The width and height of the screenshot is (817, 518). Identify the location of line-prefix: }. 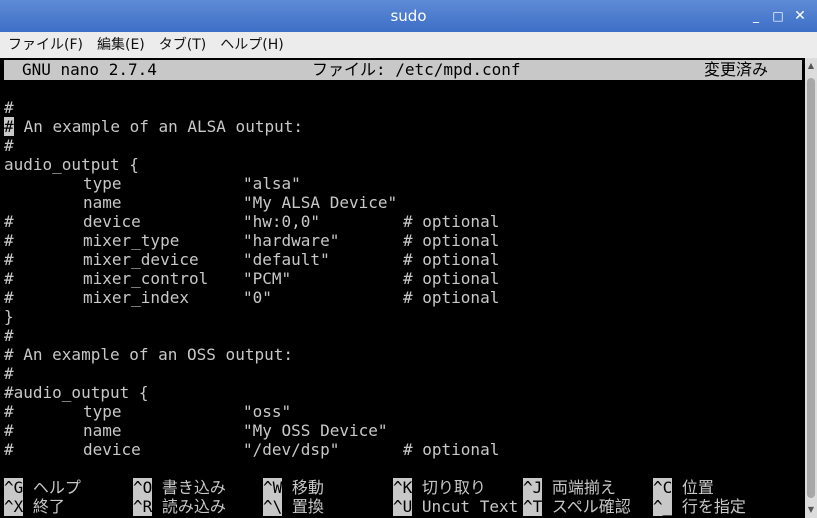
(9, 316).